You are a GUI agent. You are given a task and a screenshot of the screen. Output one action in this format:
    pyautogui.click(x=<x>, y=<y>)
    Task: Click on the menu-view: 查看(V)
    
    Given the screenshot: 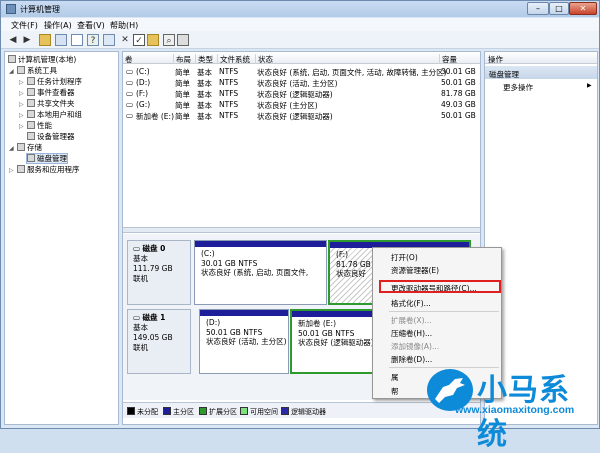 What is the action you would take?
    pyautogui.click(x=91, y=25)
    